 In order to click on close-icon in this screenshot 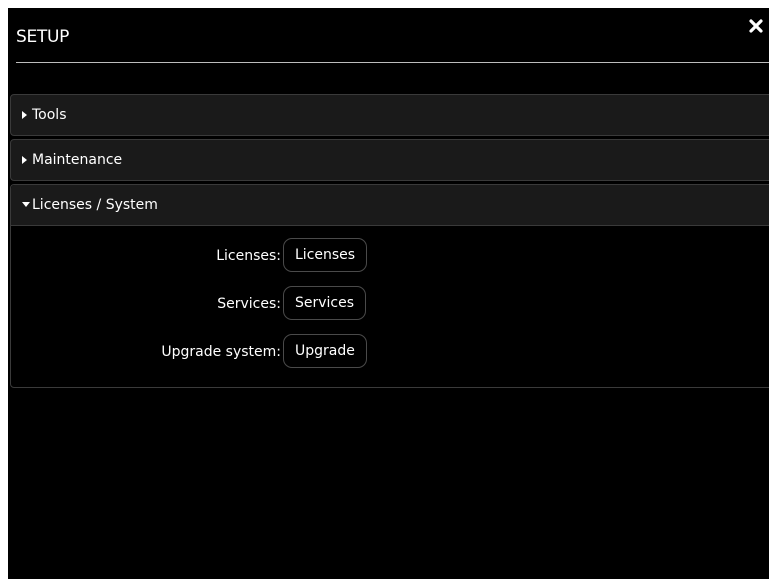, I will do `click(756, 26)`.